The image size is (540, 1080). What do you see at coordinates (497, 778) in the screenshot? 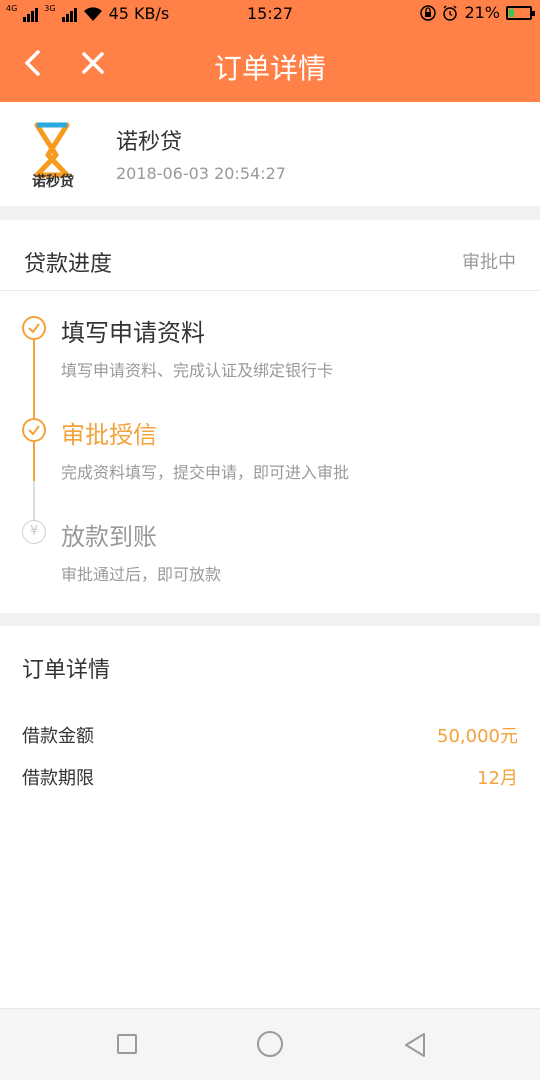
I see `loan-term-value: 12月` at bounding box center [497, 778].